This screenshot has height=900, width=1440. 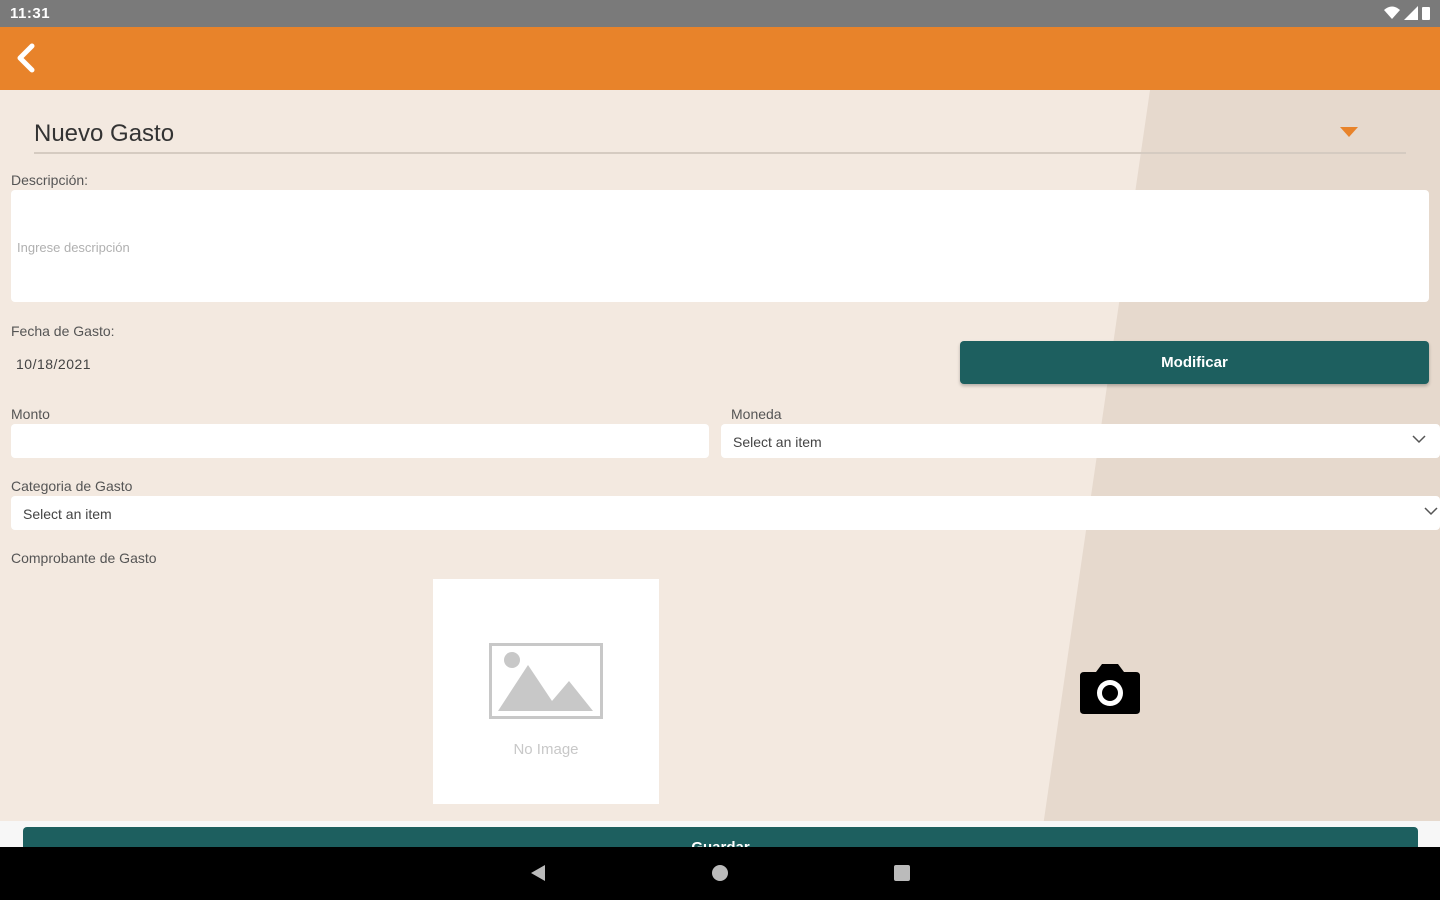 What do you see at coordinates (1349, 132) in the screenshot?
I see `dropdown-caret-icon` at bounding box center [1349, 132].